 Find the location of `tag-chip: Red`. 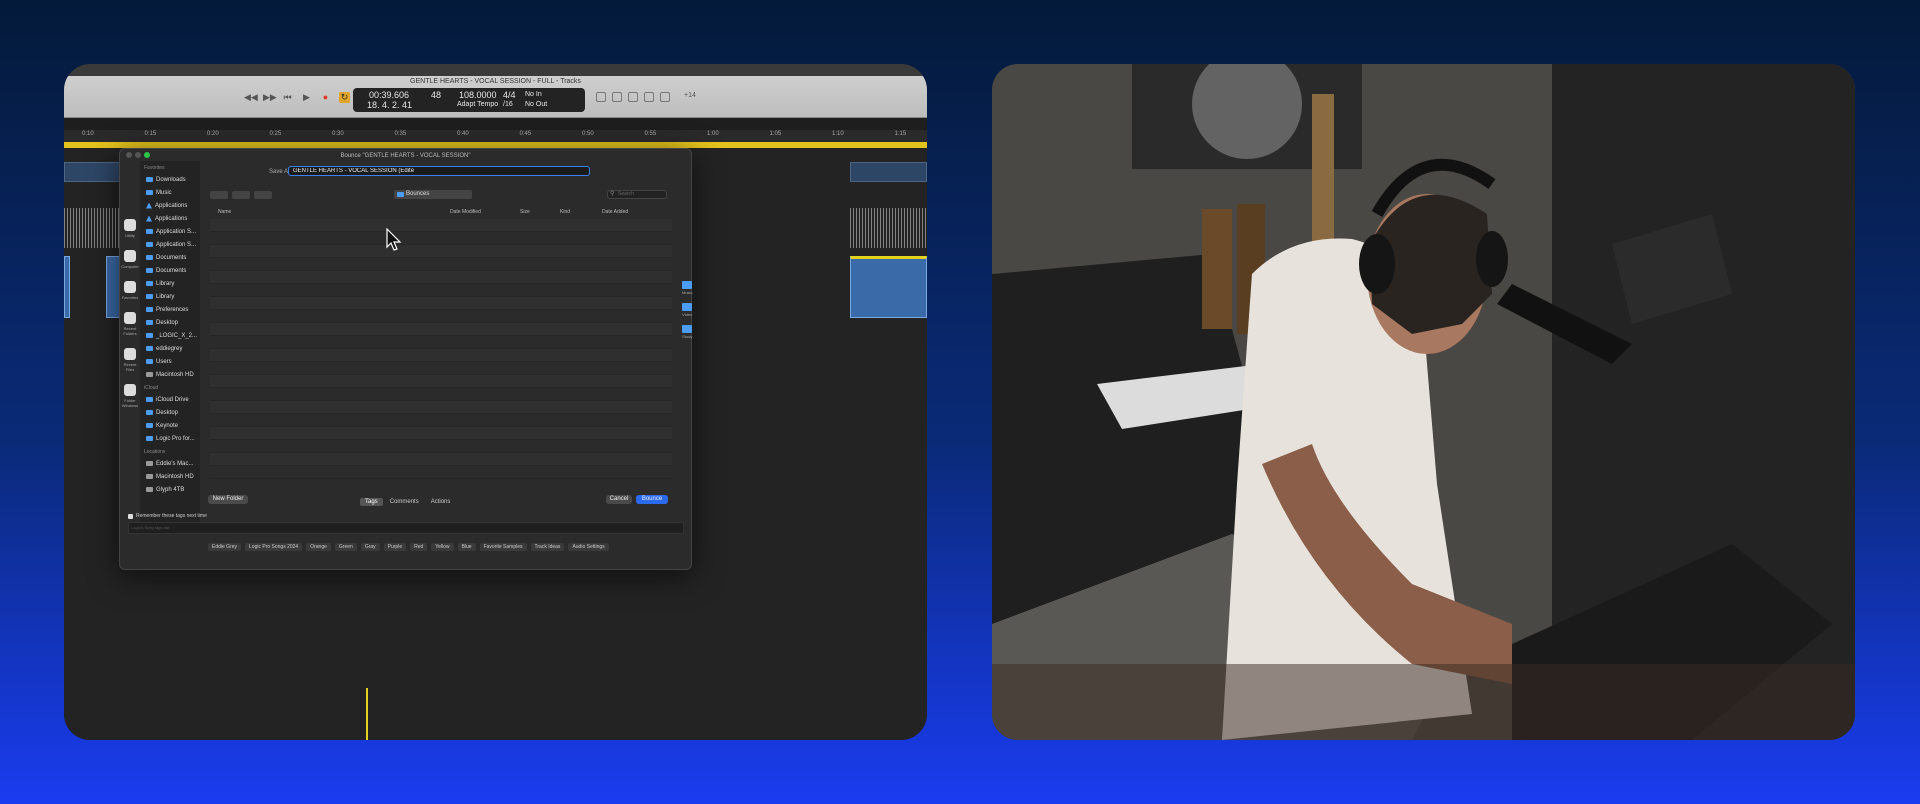

tag-chip: Red is located at coordinates (419, 547).